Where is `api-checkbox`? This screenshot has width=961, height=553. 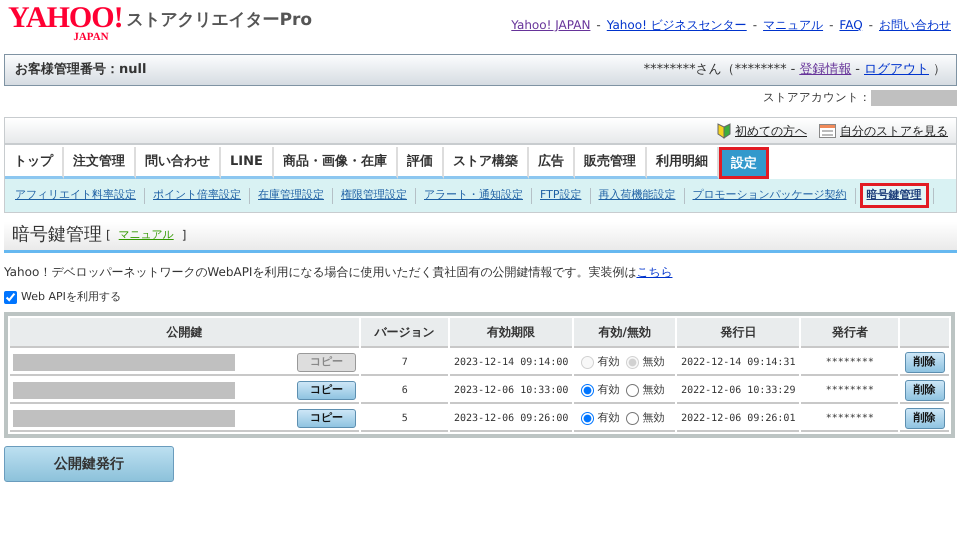 api-checkbox is located at coordinates (10, 297).